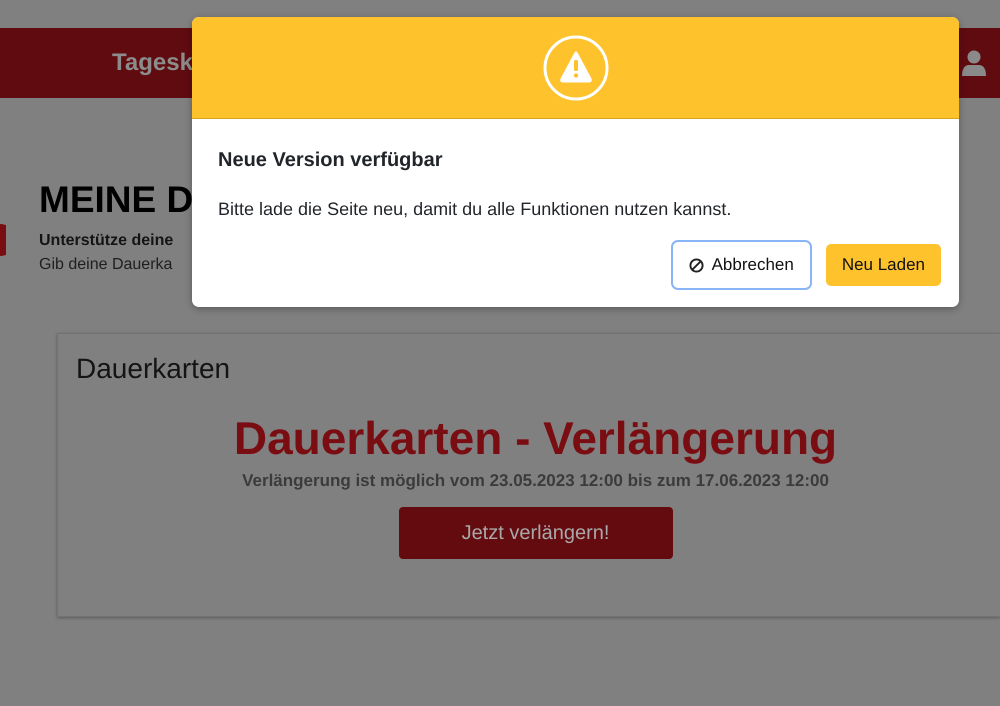  I want to click on cancel-icon, so click(696, 265).